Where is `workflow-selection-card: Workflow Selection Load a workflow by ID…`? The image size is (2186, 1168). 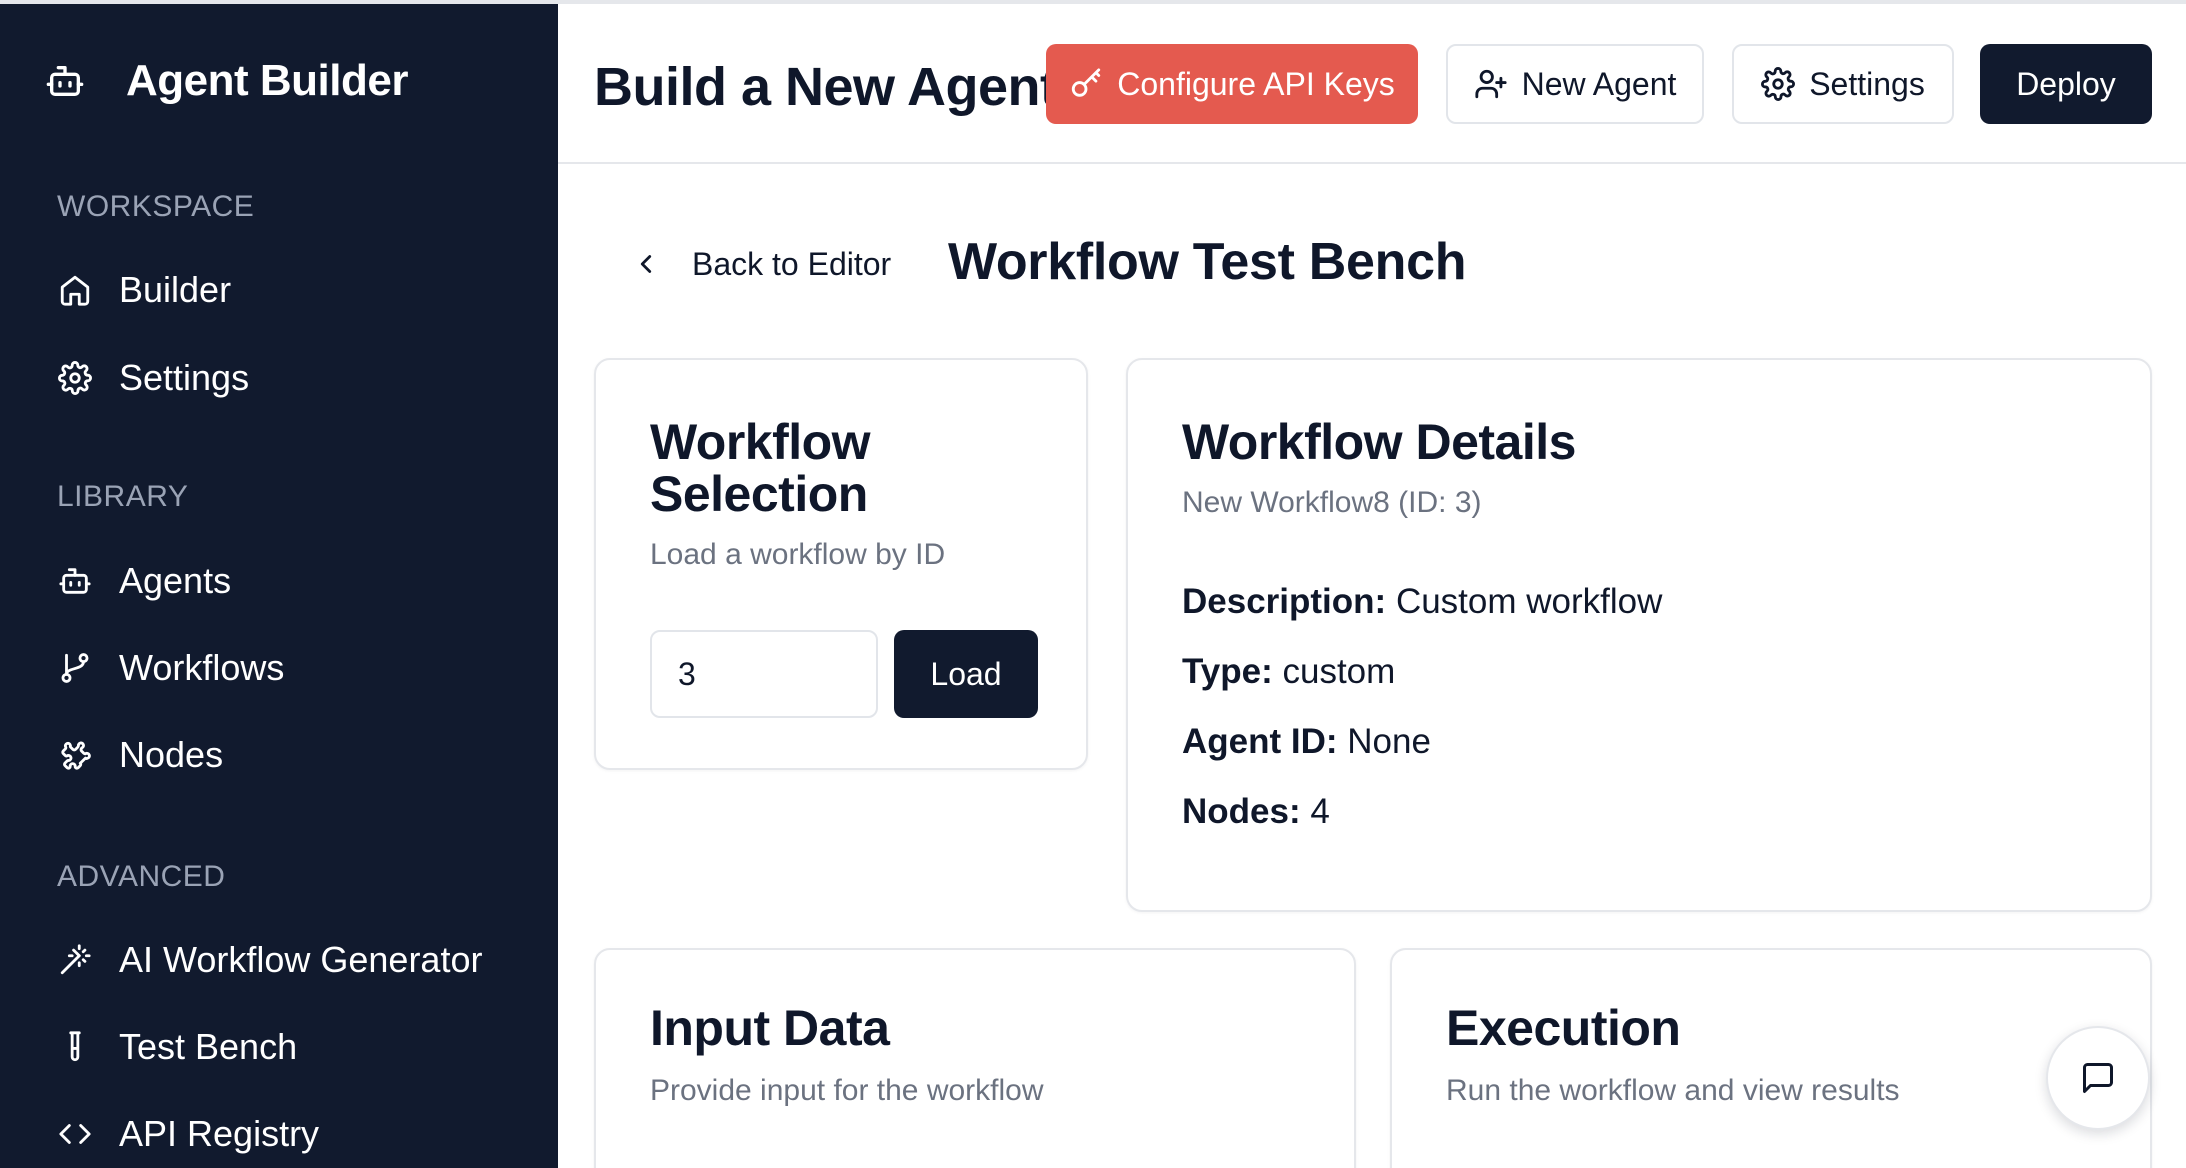 workflow-selection-card: Workflow Selection Load a workflow by ID… is located at coordinates (841, 564).